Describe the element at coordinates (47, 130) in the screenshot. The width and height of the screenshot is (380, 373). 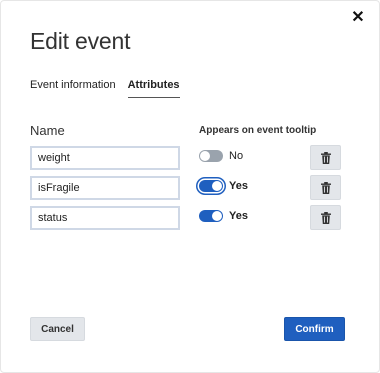
I see `name-column-header: Name` at that location.